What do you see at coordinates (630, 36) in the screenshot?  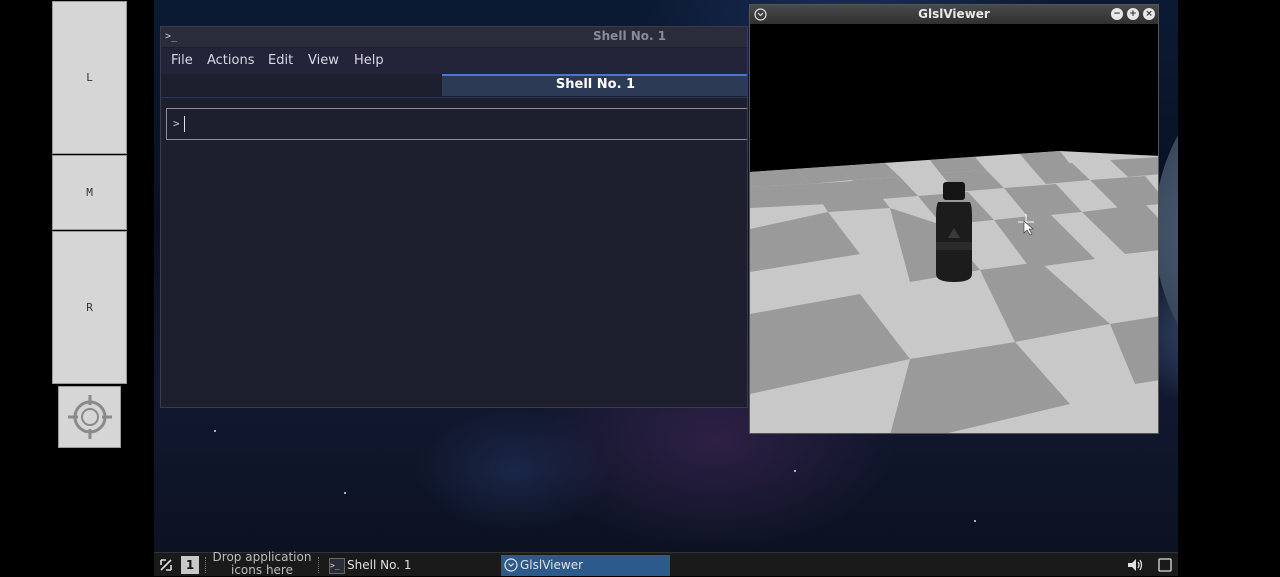 I see `shell-window-title: Shell No. 1` at bounding box center [630, 36].